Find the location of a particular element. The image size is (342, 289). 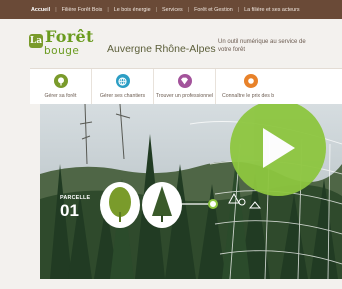

tab-label: Gérer ses chantiers is located at coordinates (122, 96).